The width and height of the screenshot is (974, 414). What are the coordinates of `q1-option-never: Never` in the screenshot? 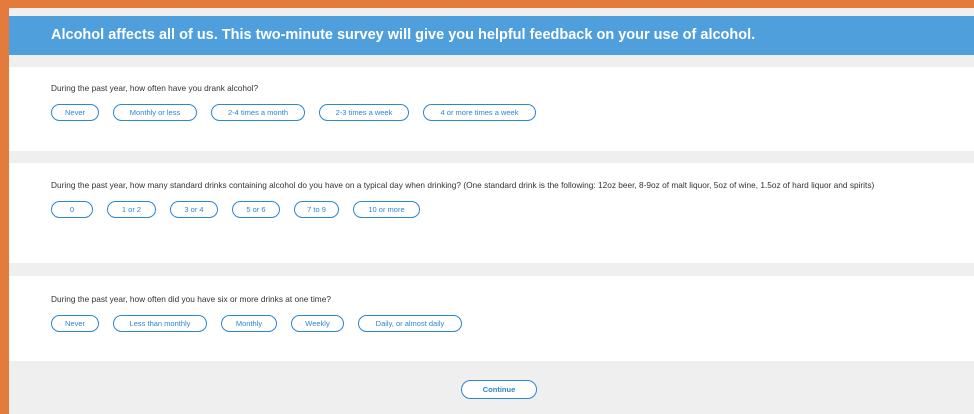 It's located at (75, 112).